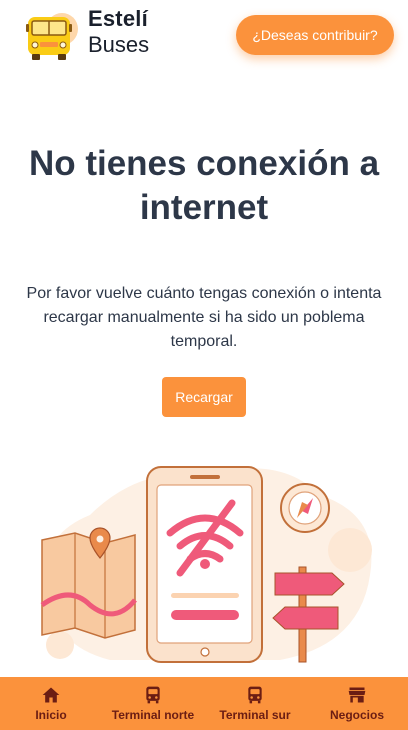  I want to click on brand-name: Estelí Buses, so click(118, 32).